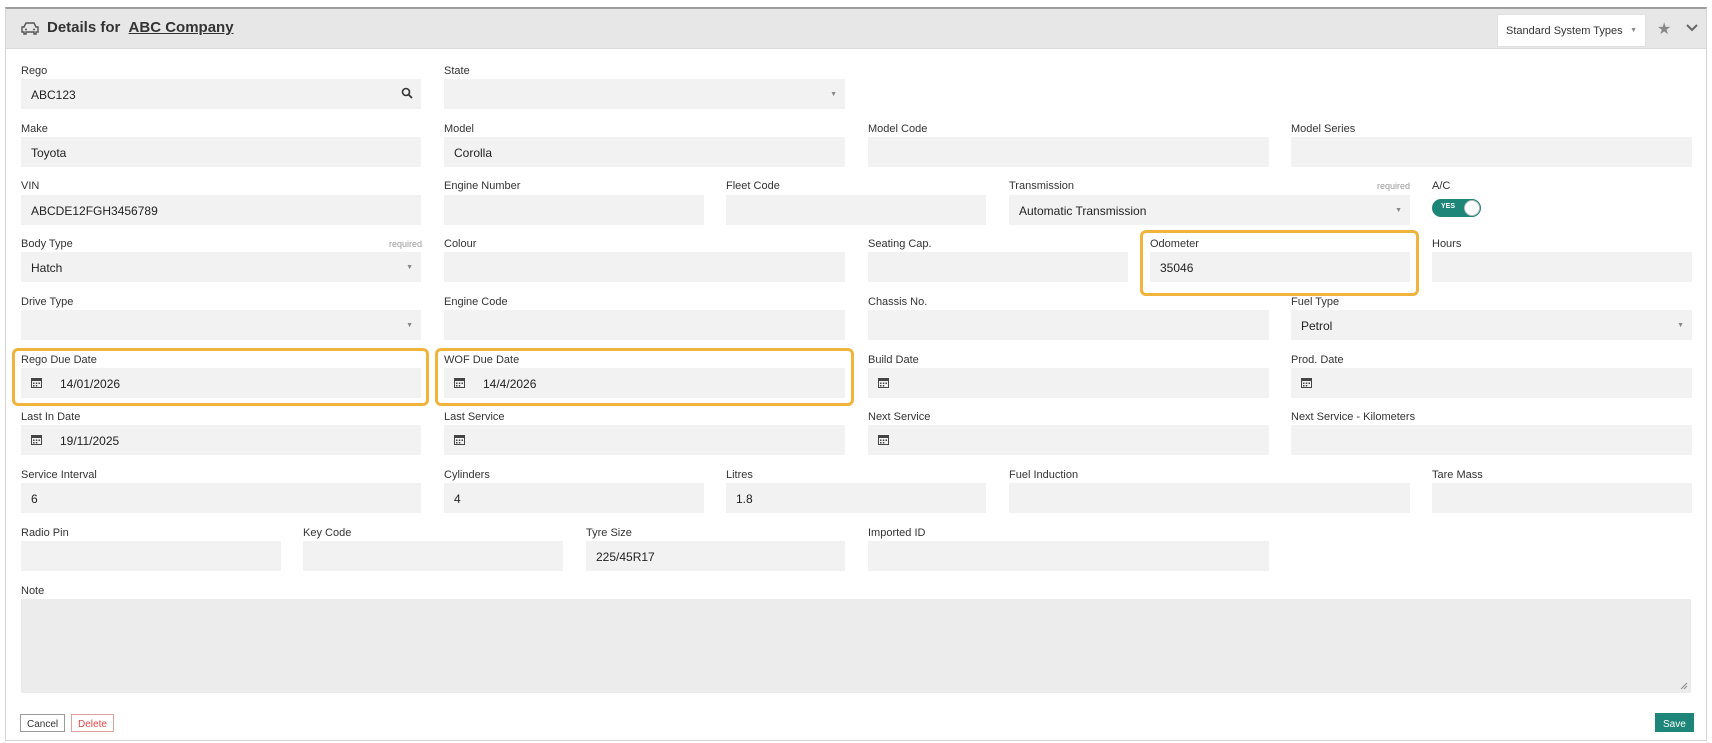 This screenshot has width=1712, height=743. What do you see at coordinates (407, 93) in the screenshot?
I see `search-icon` at bounding box center [407, 93].